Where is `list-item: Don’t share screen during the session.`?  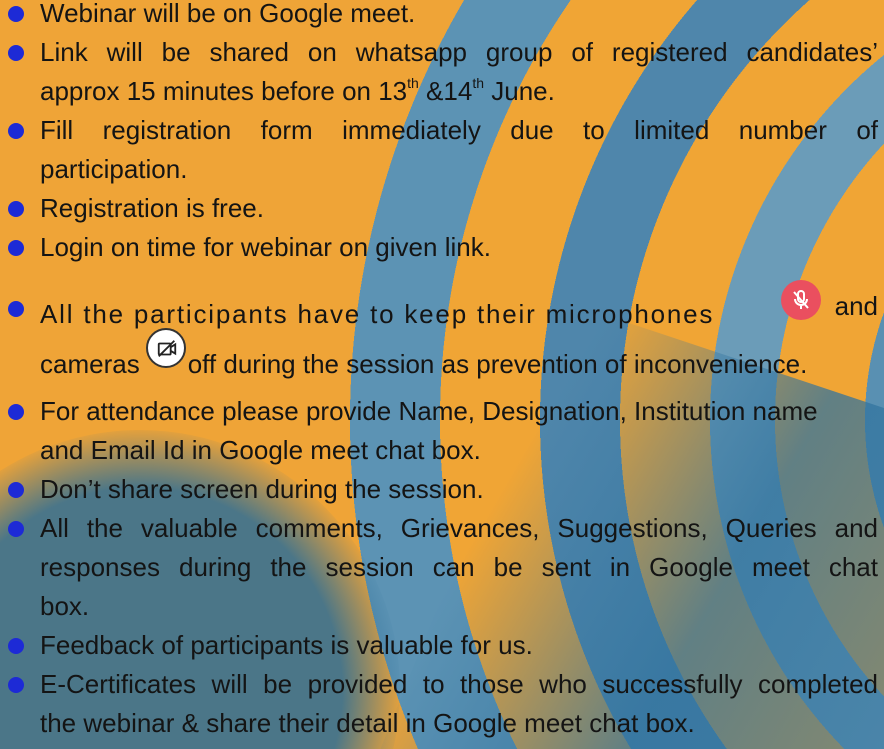 list-item: Don’t share screen during the session. is located at coordinates (442, 489).